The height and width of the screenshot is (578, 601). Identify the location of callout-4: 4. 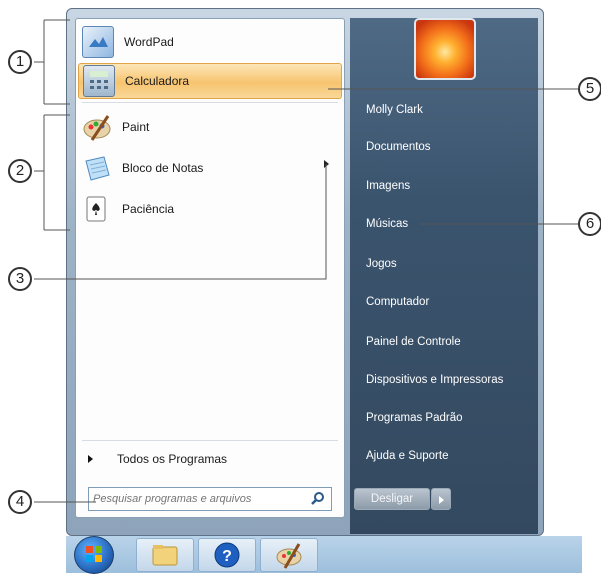
(20, 502).